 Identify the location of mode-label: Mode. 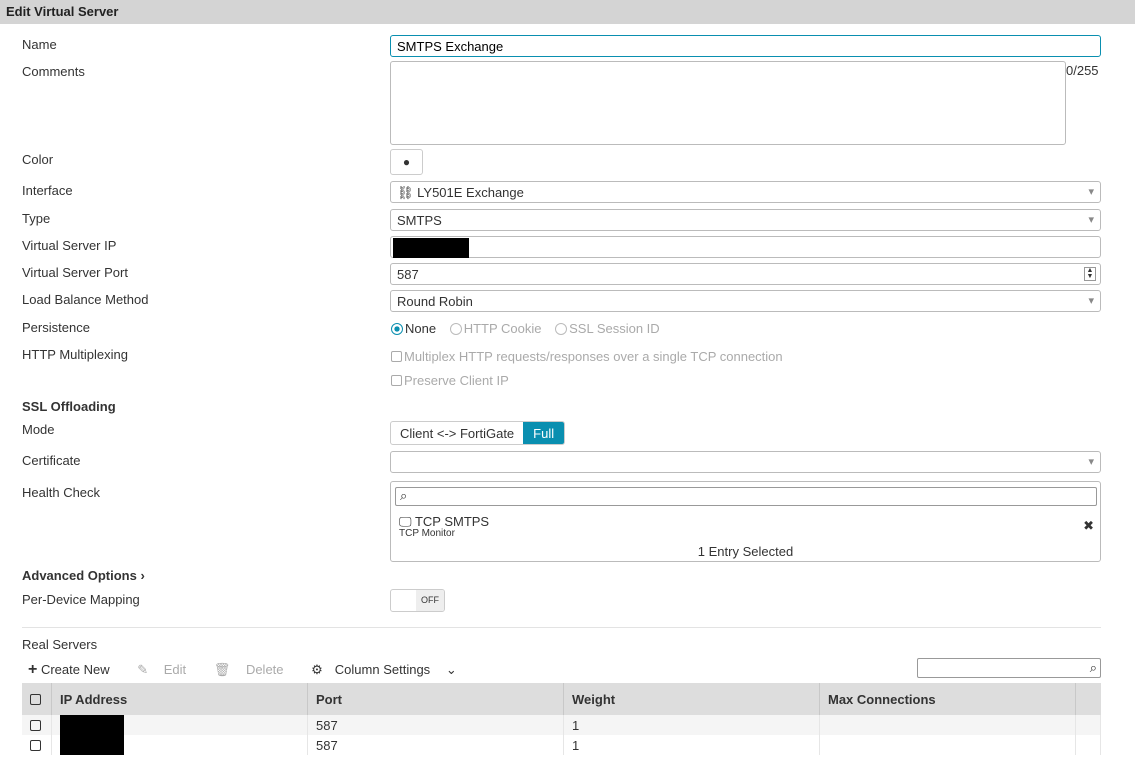
(38, 429).